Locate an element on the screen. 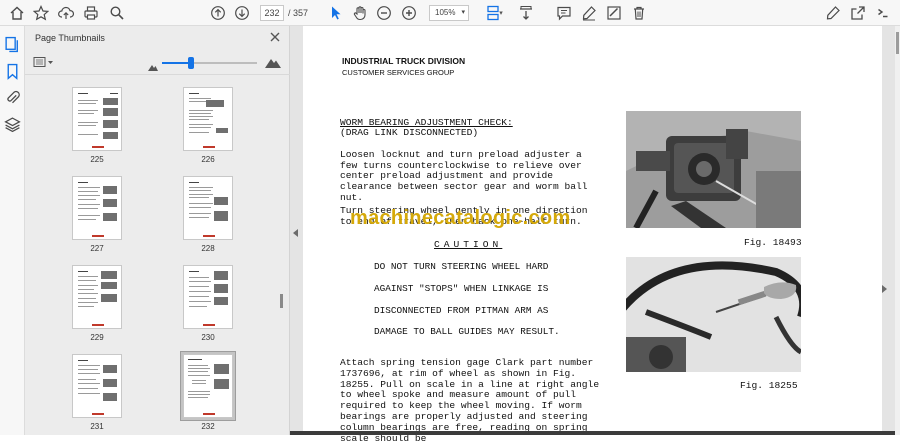 This screenshot has width=900, height=444. cloud-upload-icon is located at coordinates (66, 13).